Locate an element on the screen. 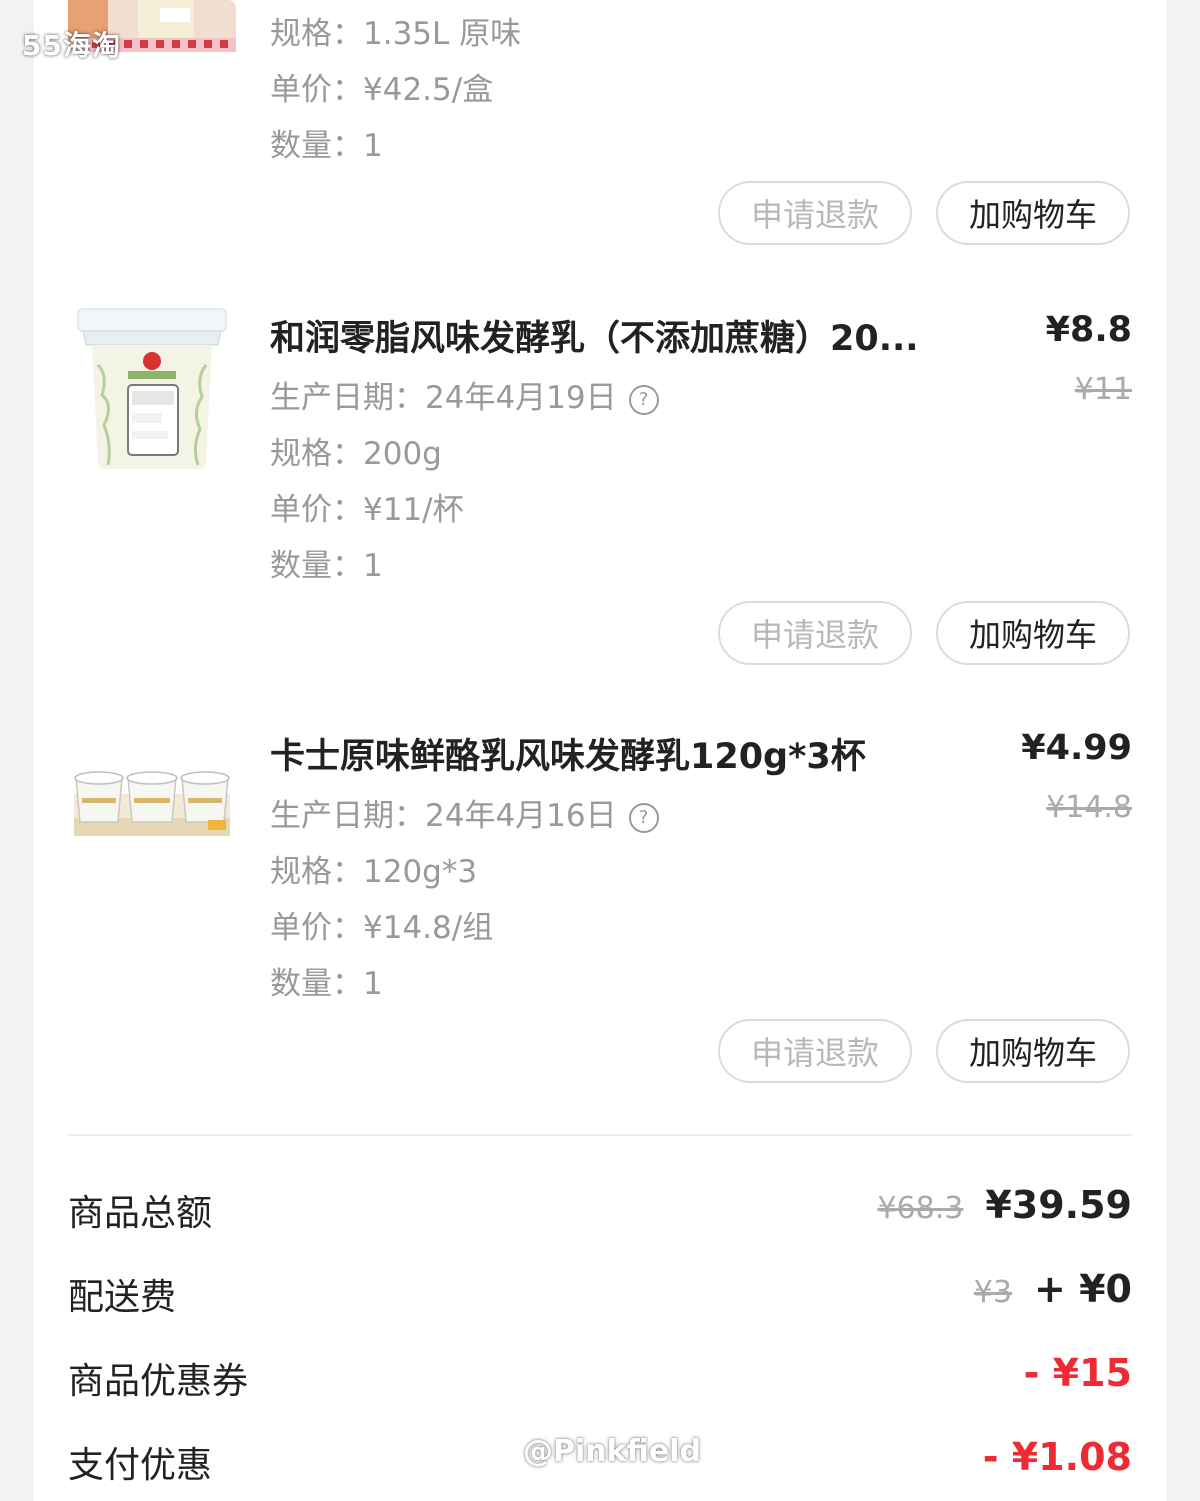  item-1-add-to-cart-button: 加购物车 is located at coordinates (1033, 213).